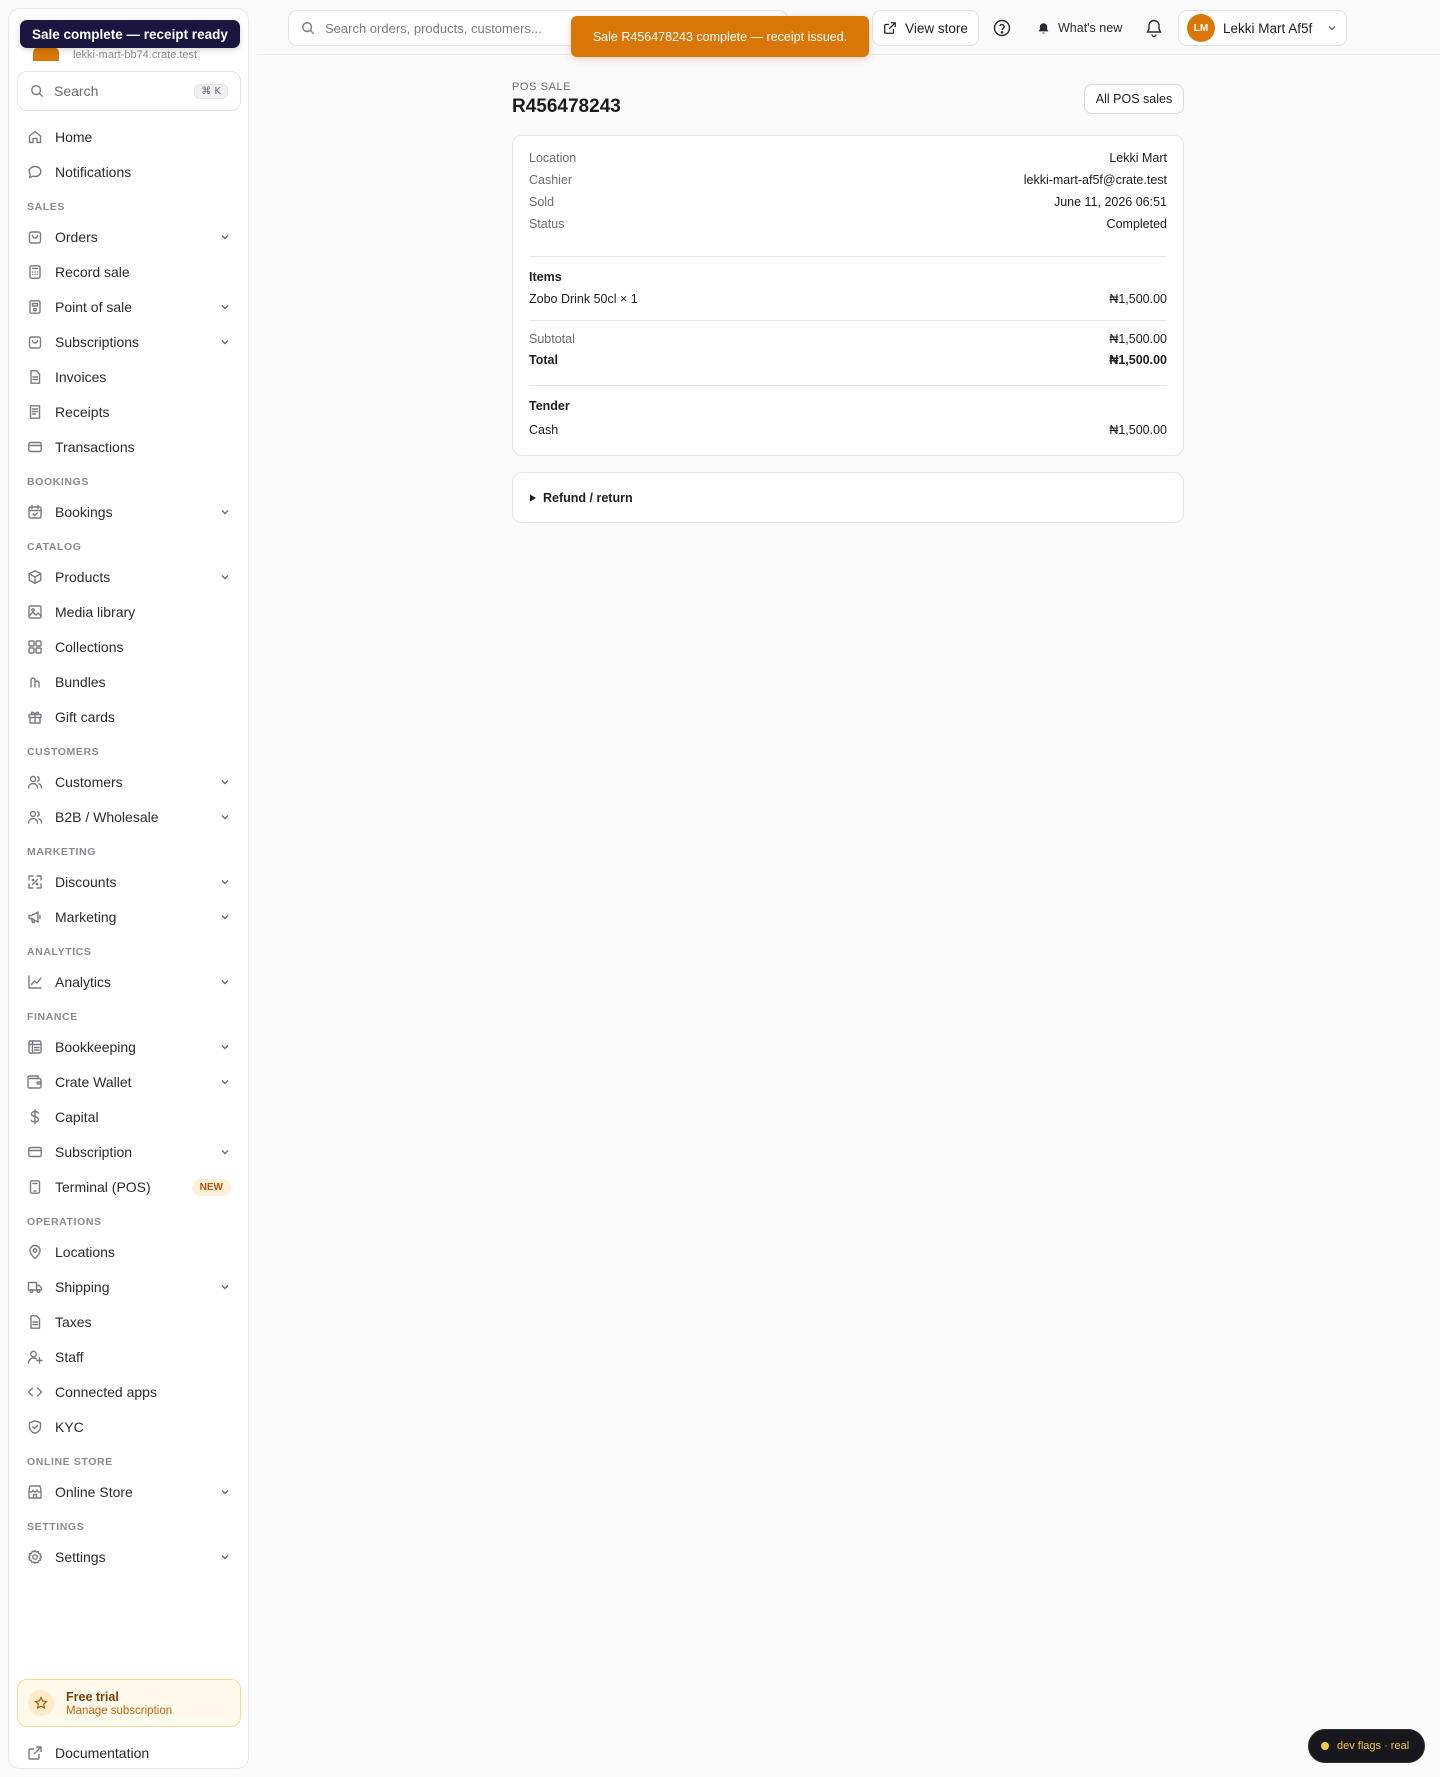 Image resolution: width=1440 pixels, height=1777 pixels. Describe the element at coordinates (102, 1753) in the screenshot. I see `documentation-label: Documentation` at that location.